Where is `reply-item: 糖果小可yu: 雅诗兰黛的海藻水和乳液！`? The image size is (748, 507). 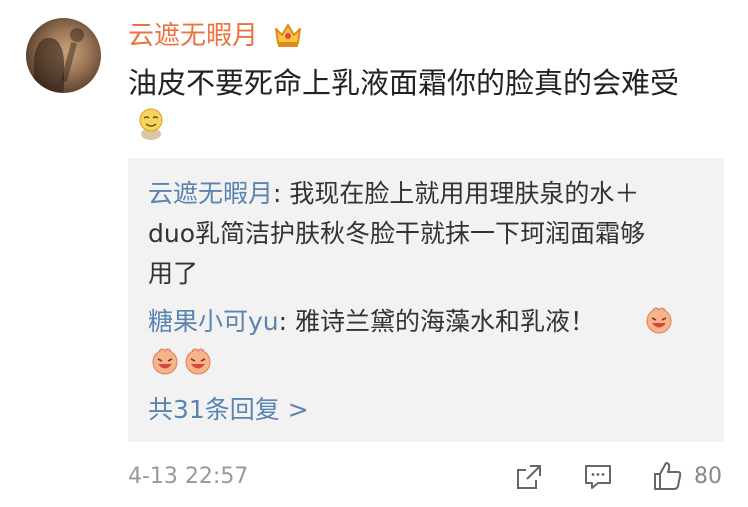
reply-item: 糖果小可yu: 雅诗兰黛的海藻水和乳液！ is located at coordinates (371, 322).